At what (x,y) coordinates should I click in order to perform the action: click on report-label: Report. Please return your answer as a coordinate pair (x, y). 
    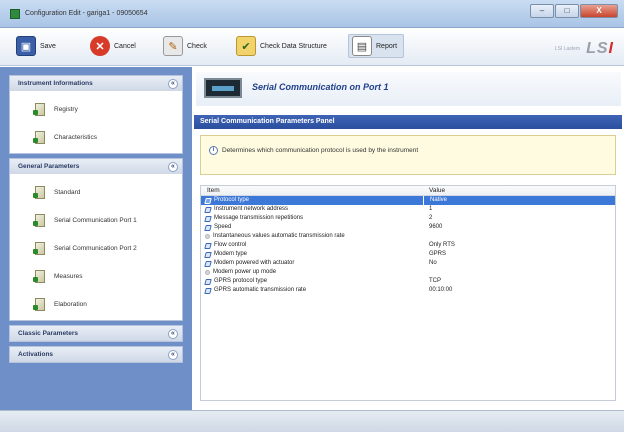
    Looking at the image, I should click on (387, 46).